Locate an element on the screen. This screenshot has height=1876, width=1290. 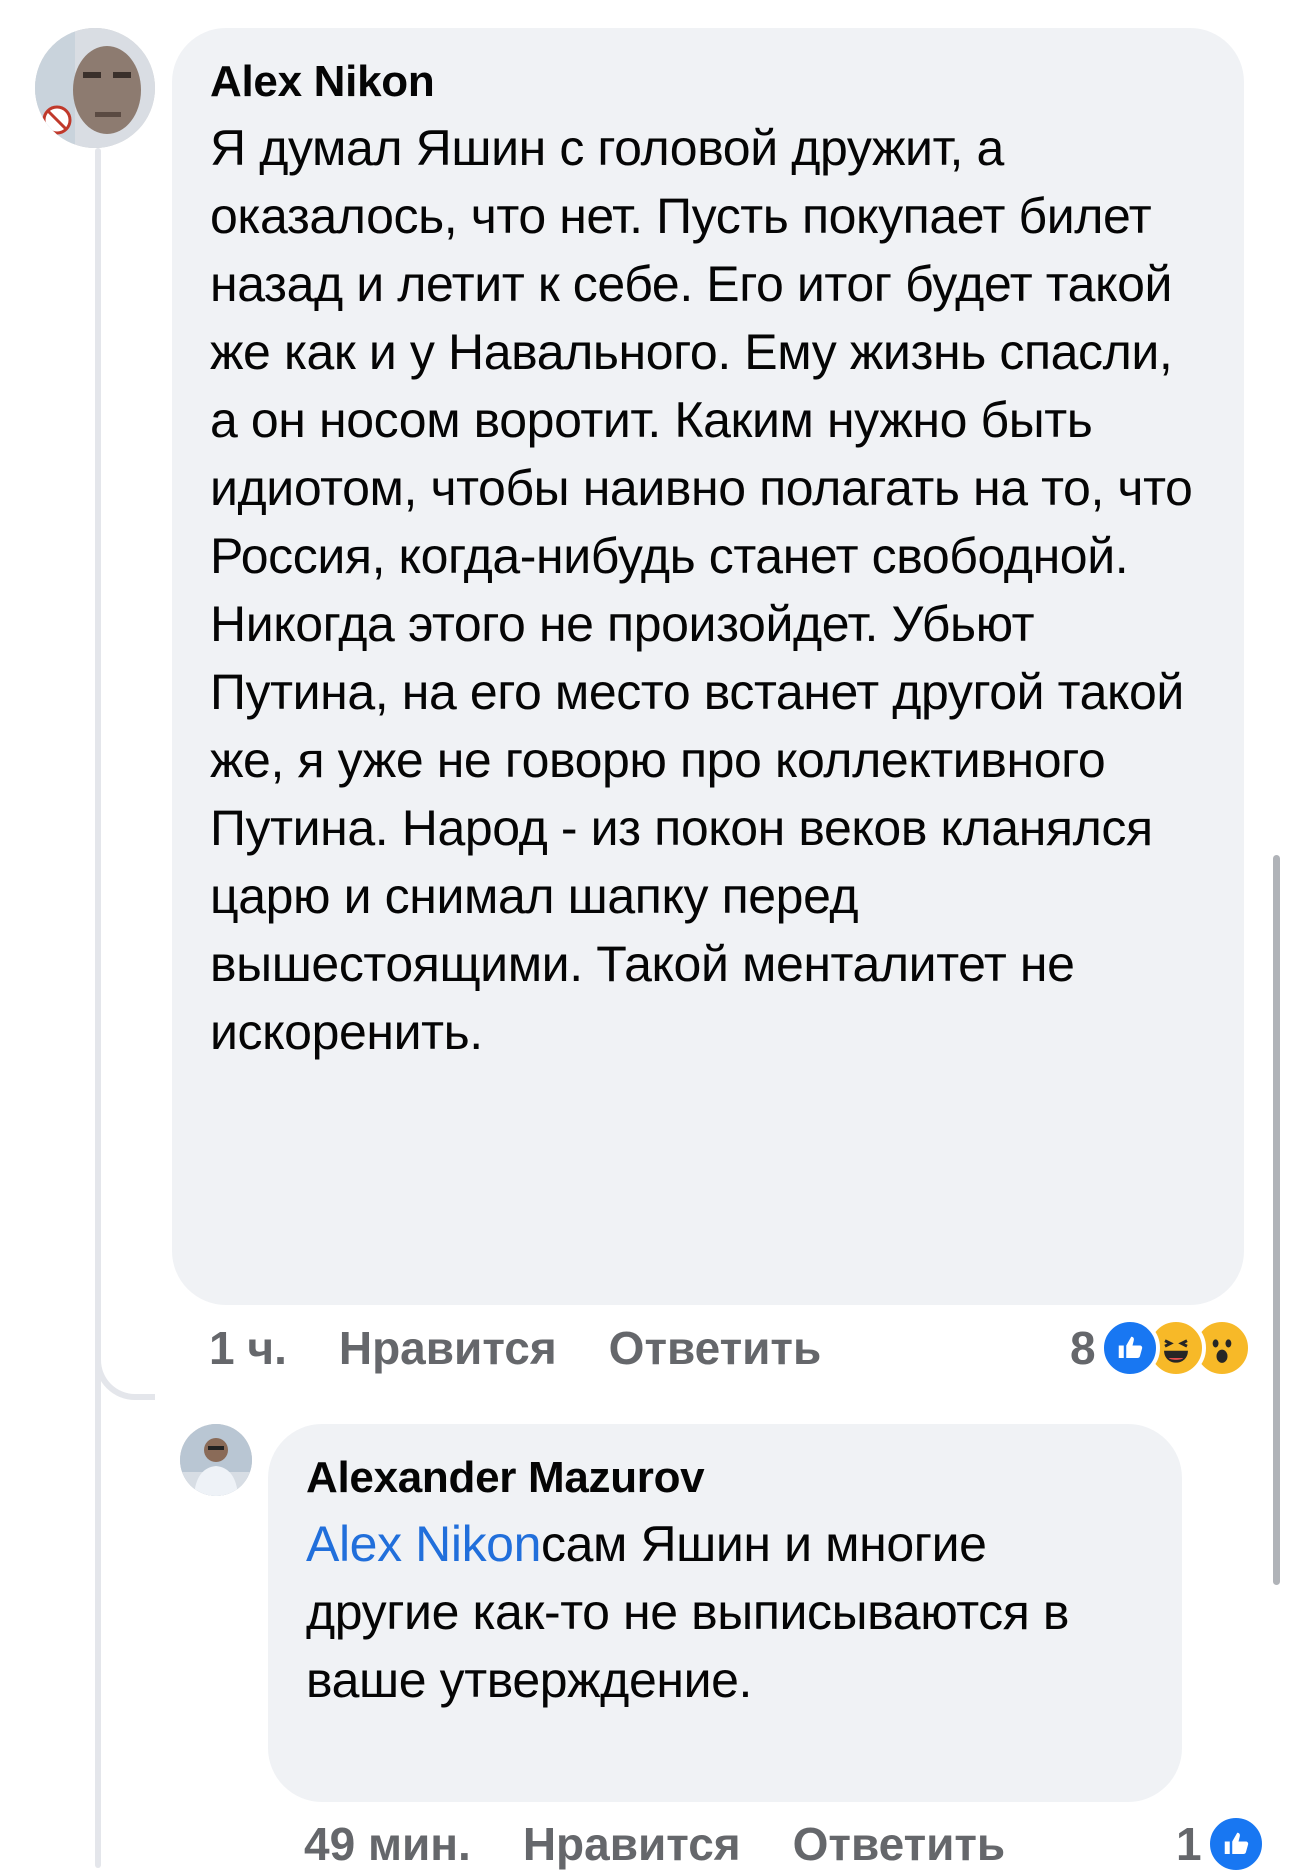
comment-actions: 1 ч. Нравится Ответить is located at coordinates (541, 1348).